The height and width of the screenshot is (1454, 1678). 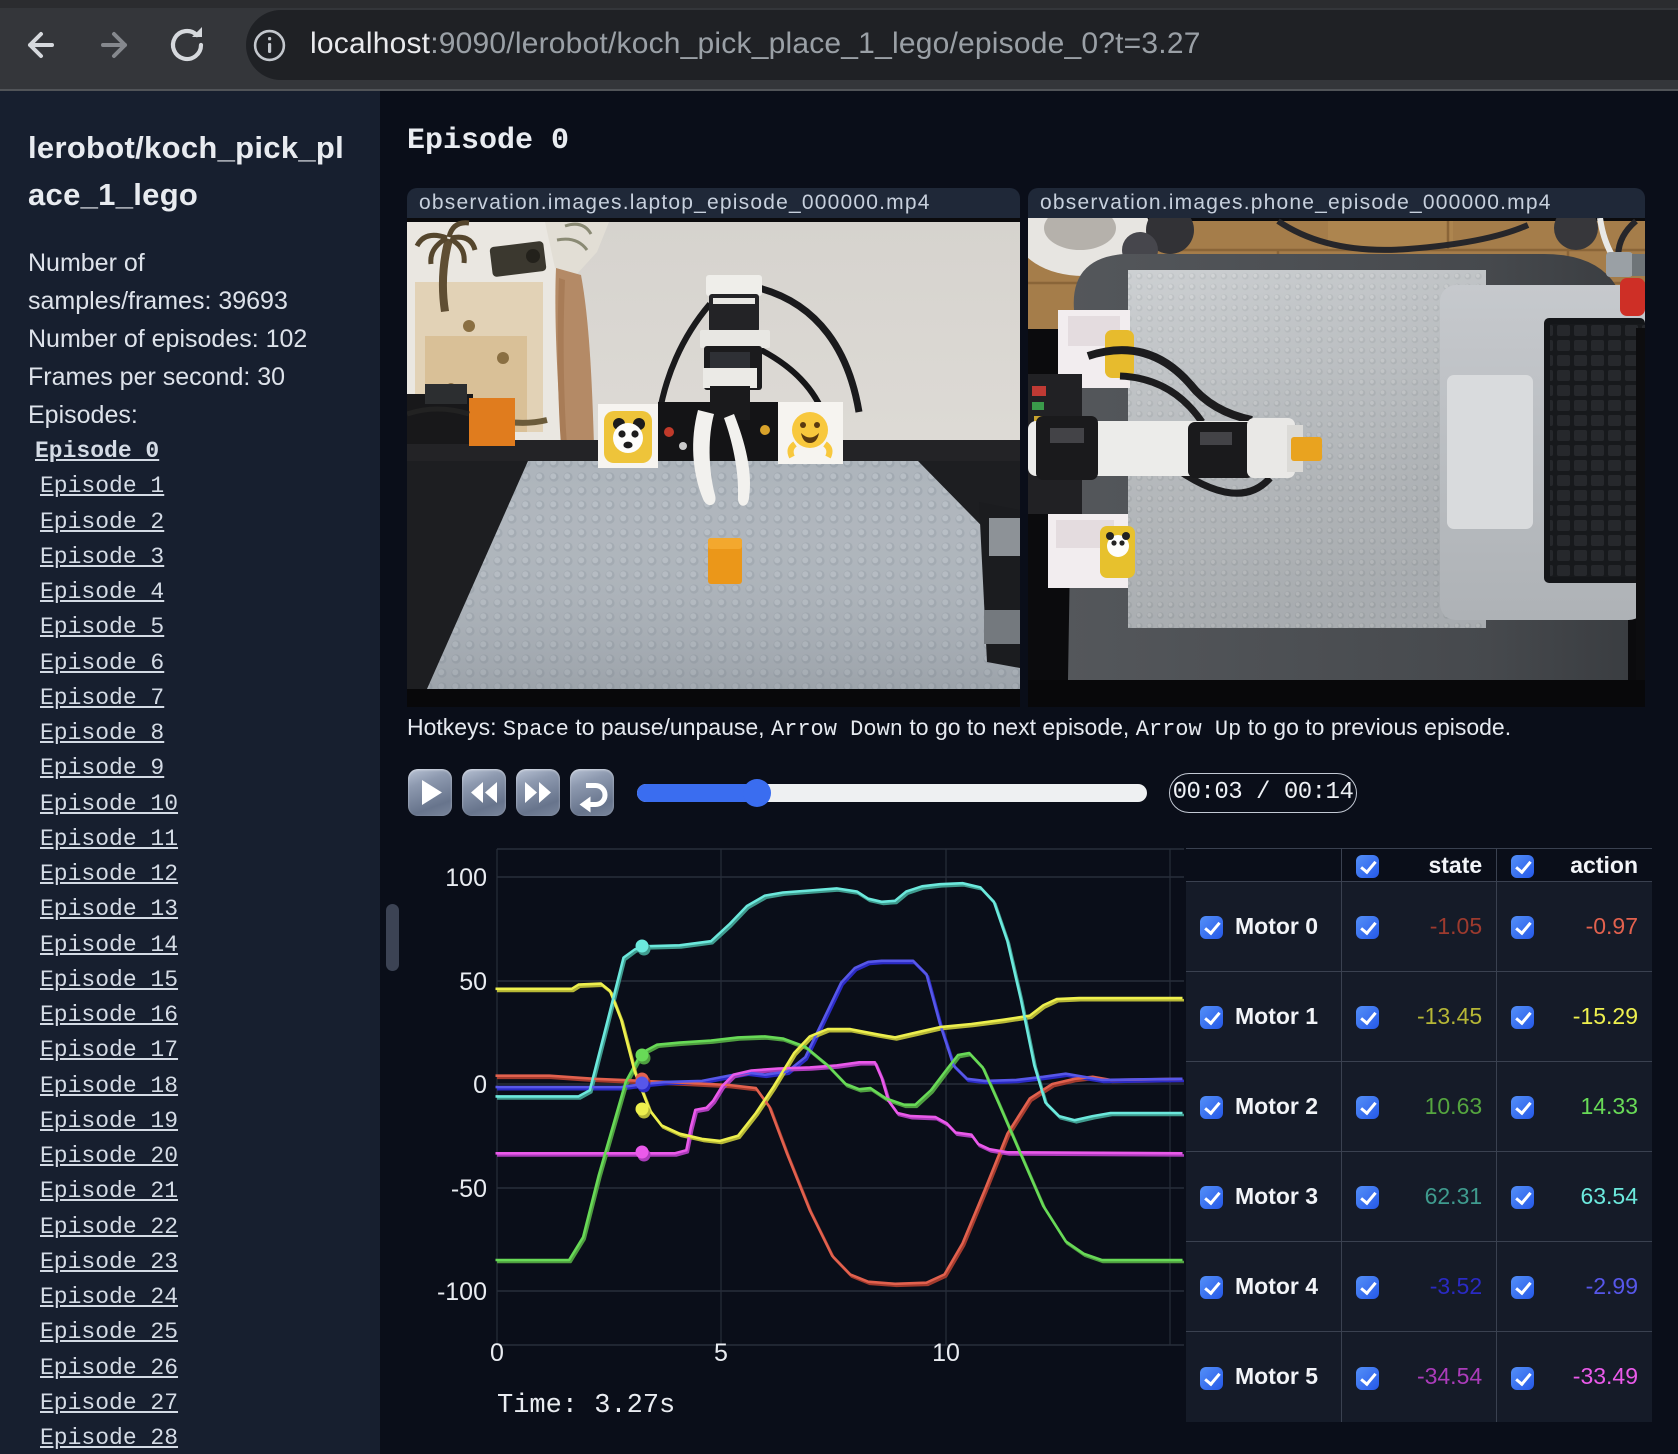 What do you see at coordinates (473, 982) in the screenshot?
I see `svg-text: 50` at bounding box center [473, 982].